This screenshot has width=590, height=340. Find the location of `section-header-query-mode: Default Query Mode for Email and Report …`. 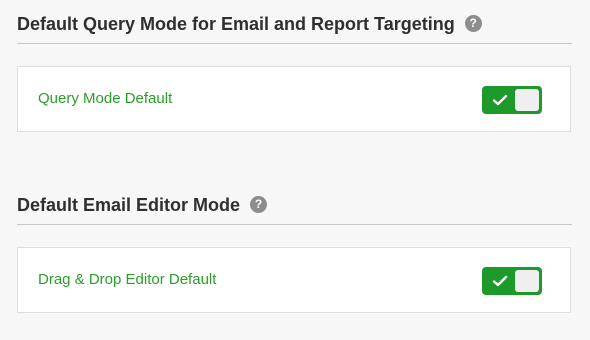

section-header-query-mode: Default Query Mode for Email and Report … is located at coordinates (294, 28).